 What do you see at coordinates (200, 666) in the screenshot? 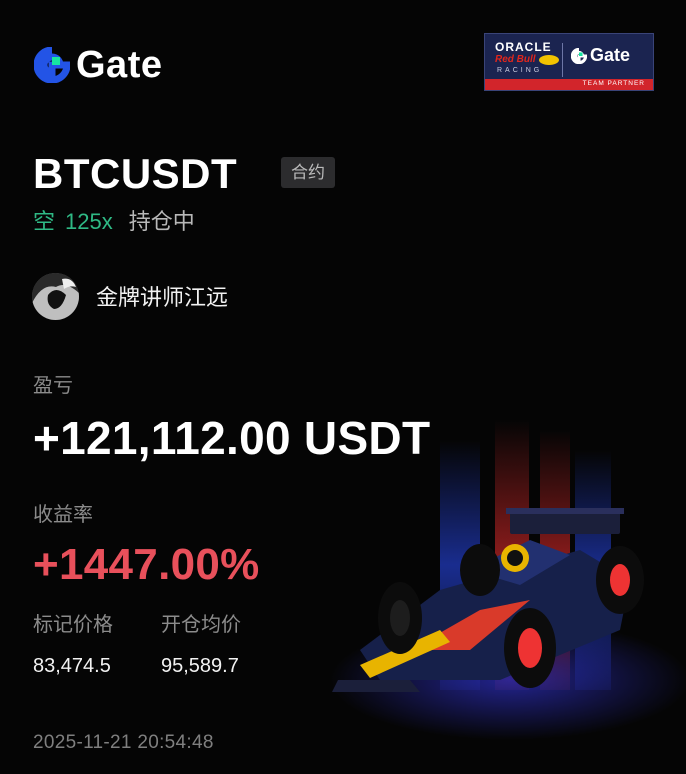
I see `entry-price-value: 95,589.7` at bounding box center [200, 666].